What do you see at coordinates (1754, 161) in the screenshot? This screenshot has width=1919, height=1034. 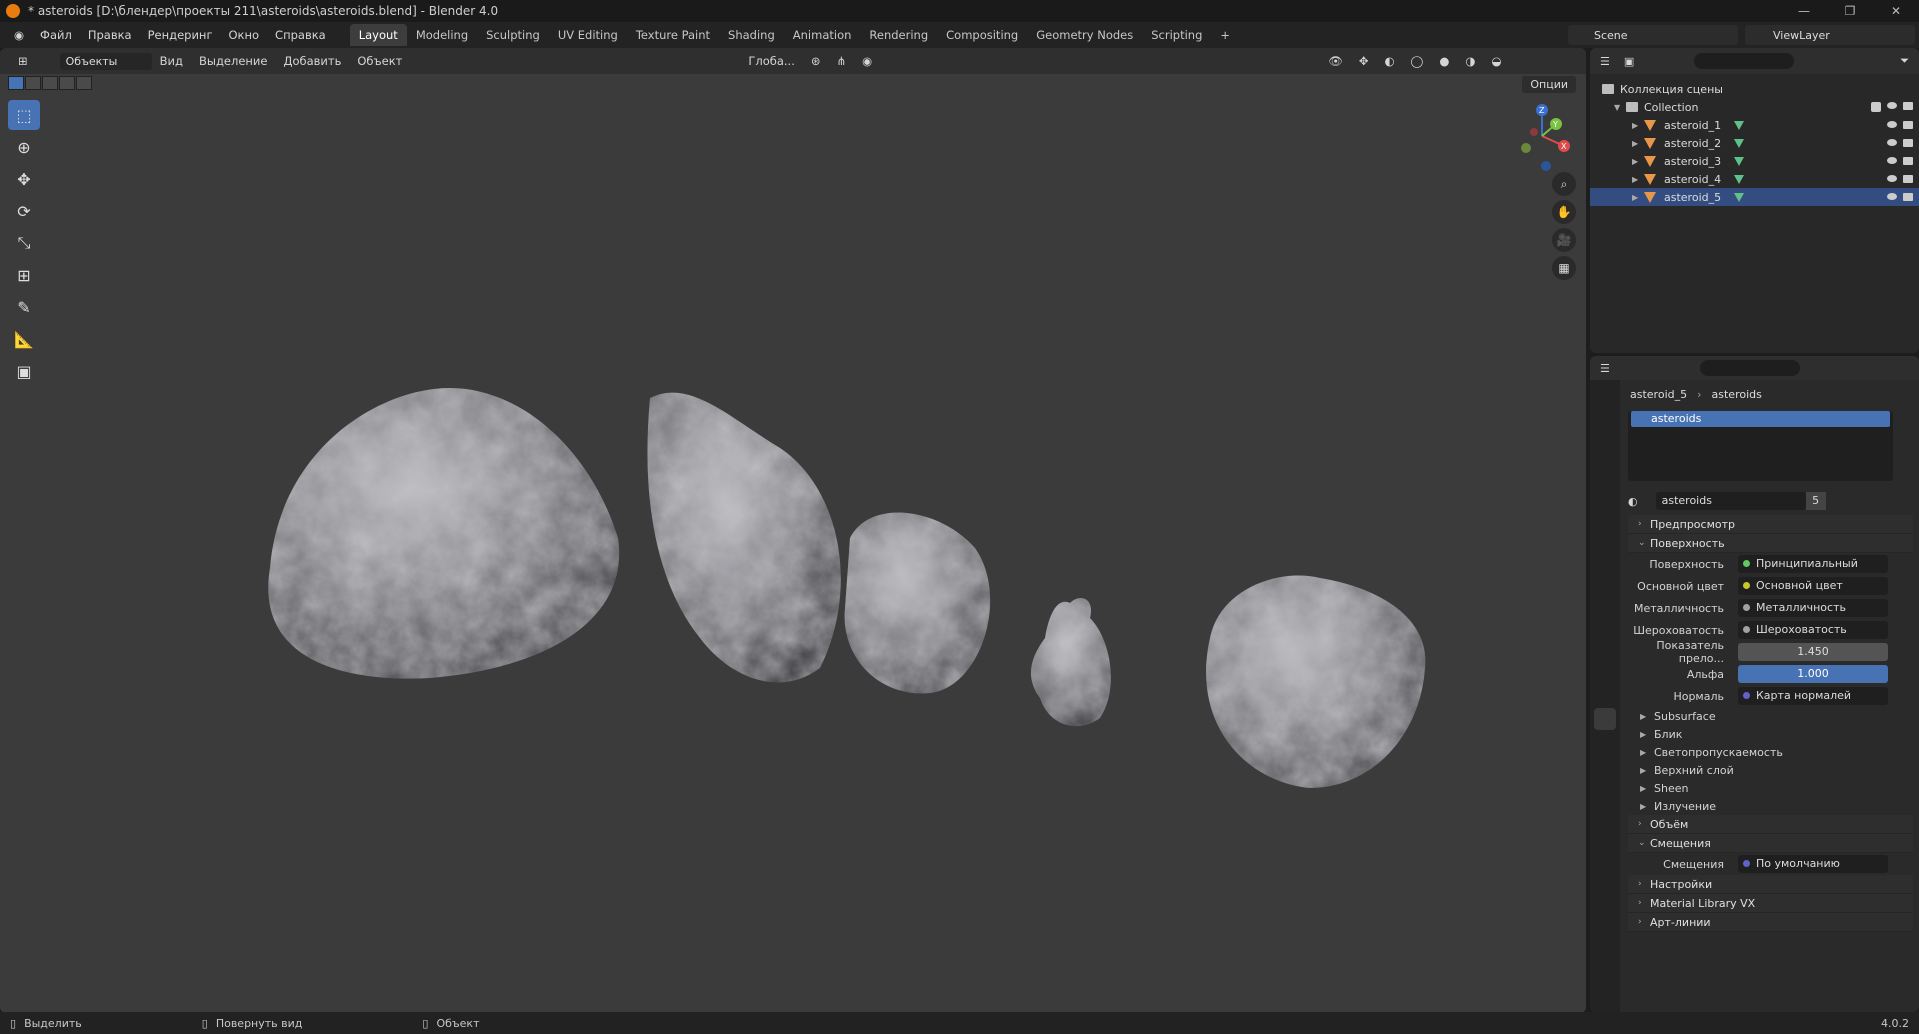 I see `outliner-object-row: ▶ asteroid_3` at bounding box center [1754, 161].